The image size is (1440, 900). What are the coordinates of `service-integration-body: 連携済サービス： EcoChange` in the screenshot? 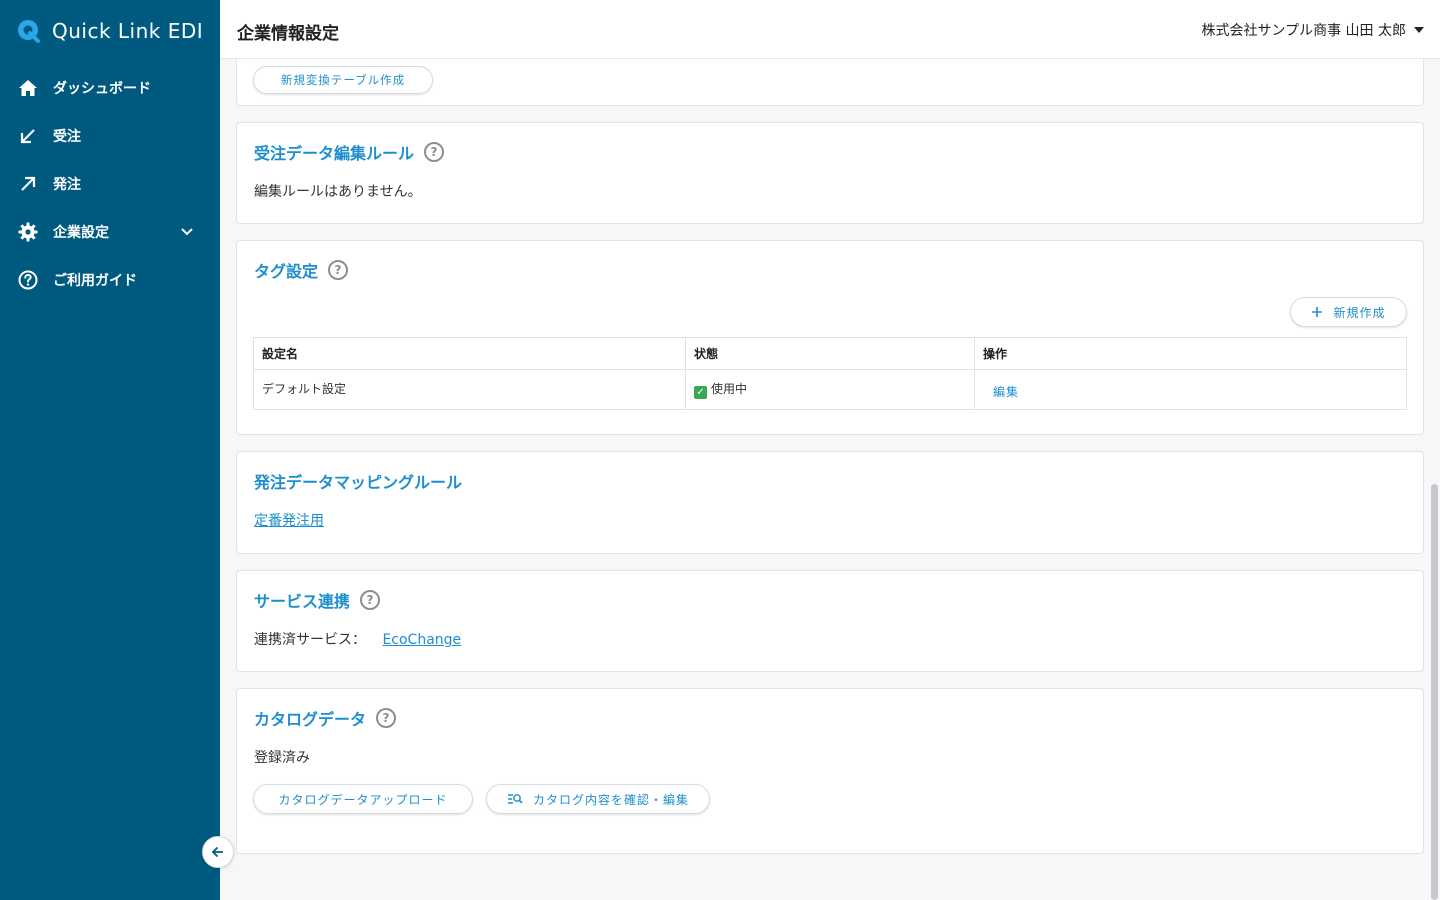 It's located at (357, 639).